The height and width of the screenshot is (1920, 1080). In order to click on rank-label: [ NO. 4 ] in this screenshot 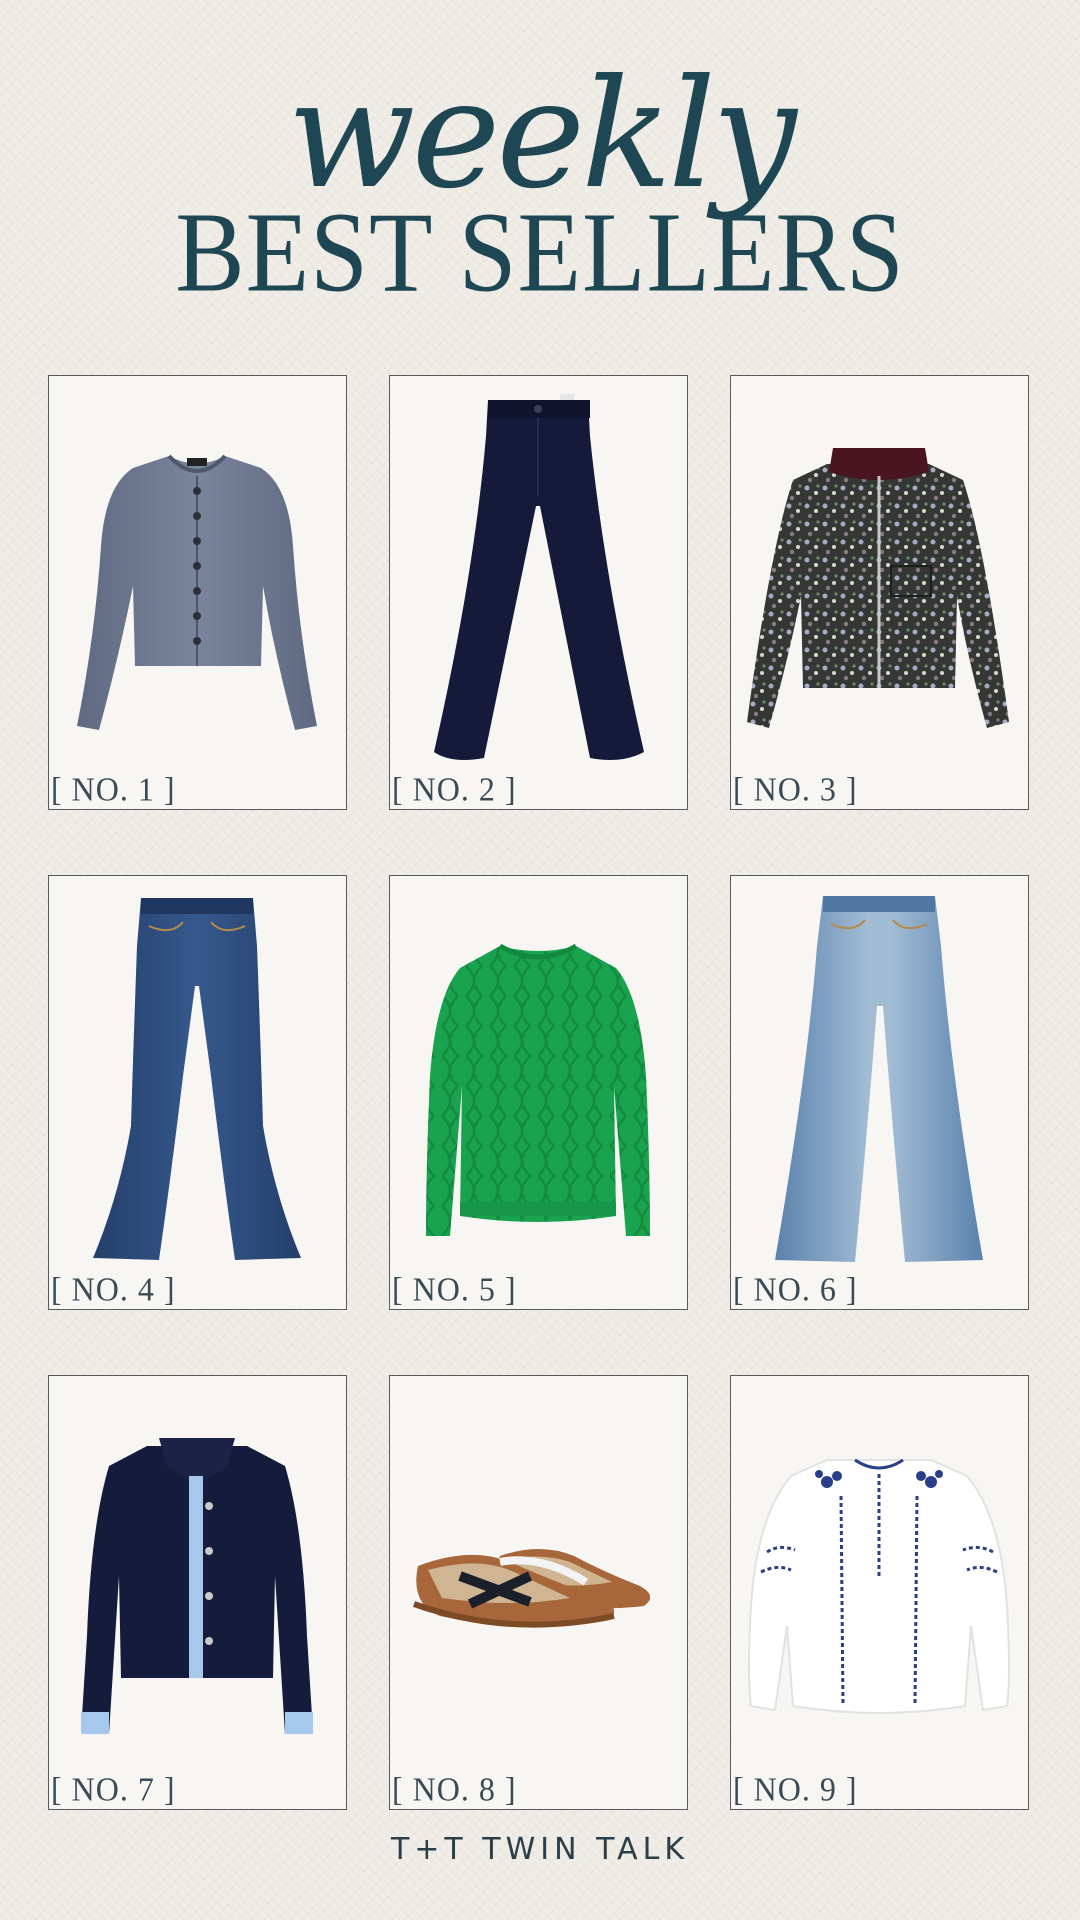, I will do `click(113, 1289)`.